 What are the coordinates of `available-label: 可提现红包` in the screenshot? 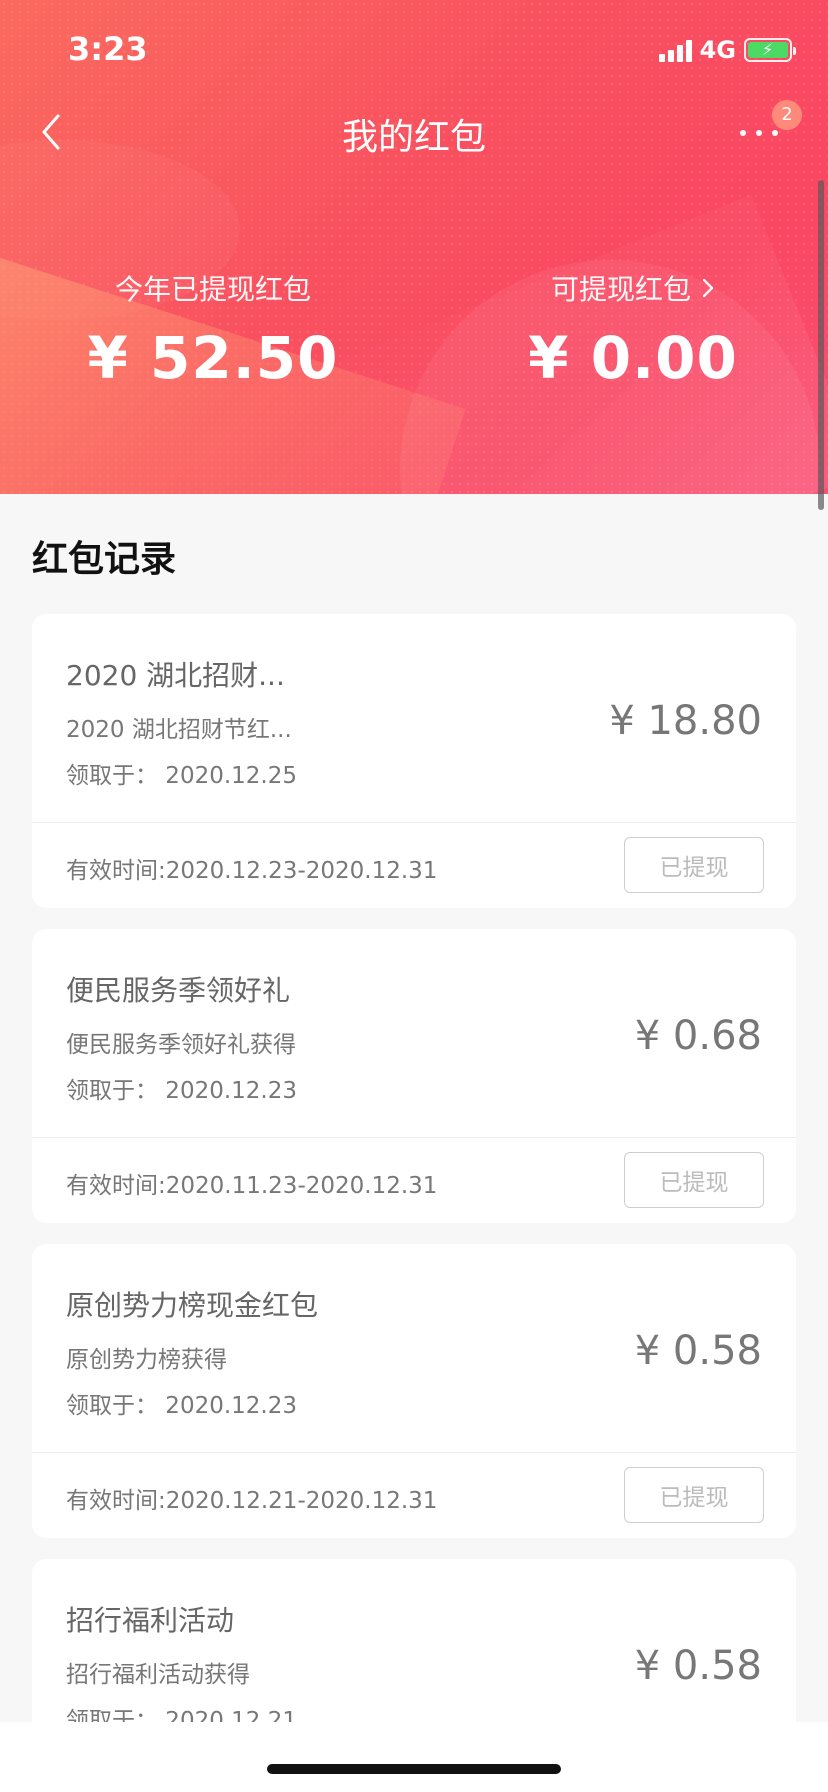 It's located at (620, 289).